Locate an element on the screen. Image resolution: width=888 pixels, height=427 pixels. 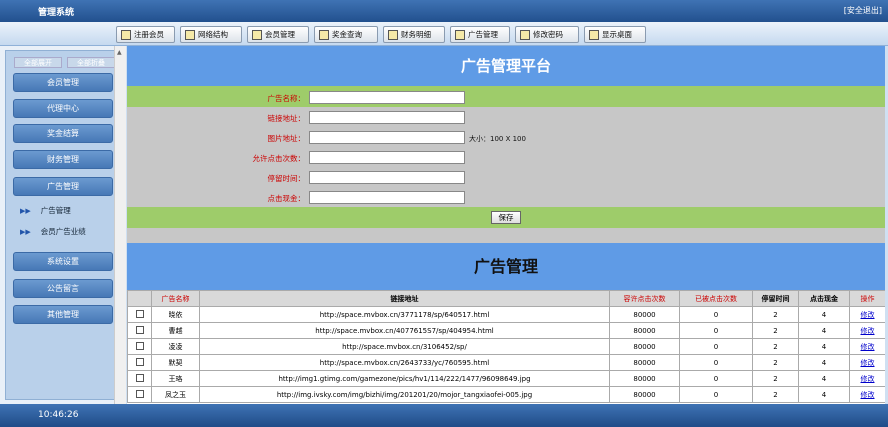
table-header-row: 广告名称 链接地址 容许点击次数 已被点击次数 停留时间 点击现金 操作 is located at coordinates (506, 298).